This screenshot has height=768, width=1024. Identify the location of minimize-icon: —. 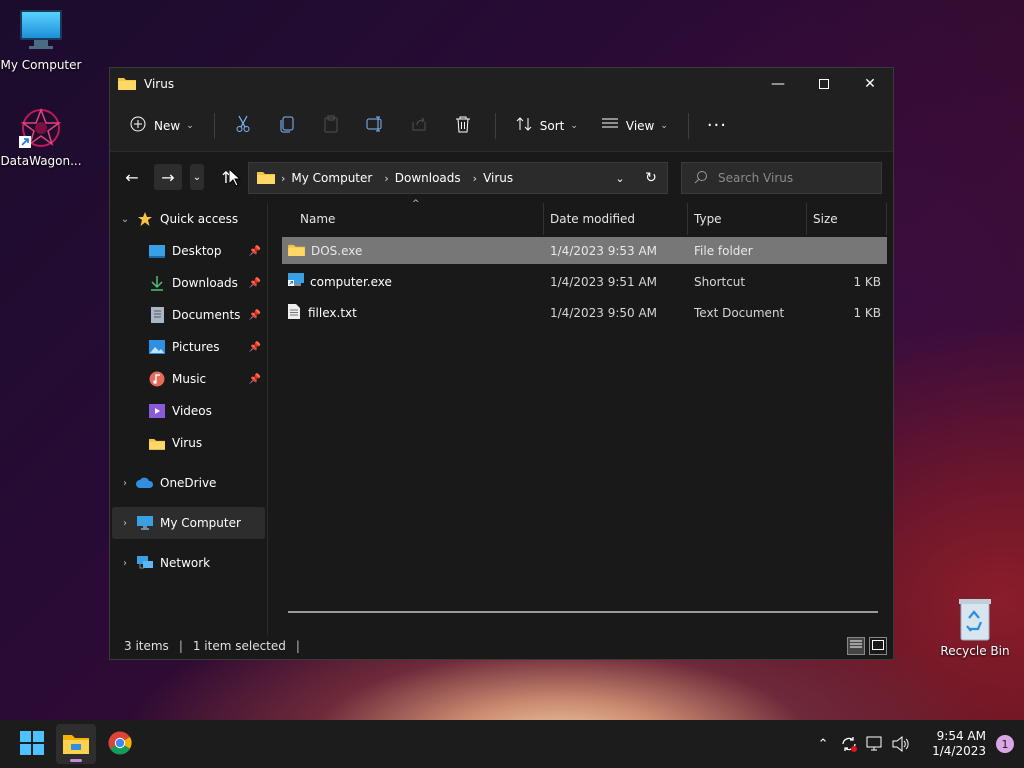
(778, 84).